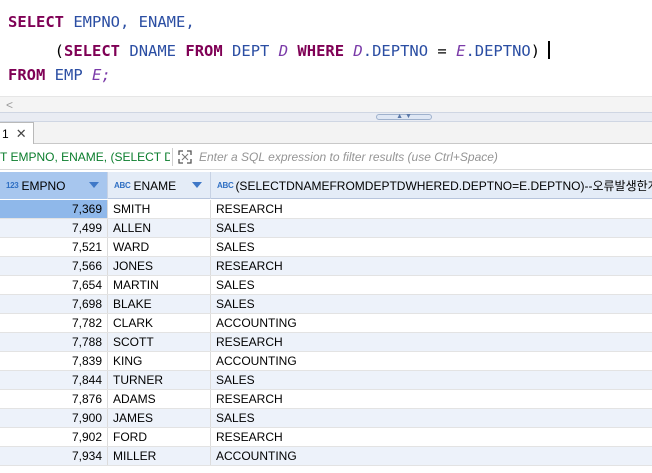 The width and height of the screenshot is (652, 473). I want to click on cell-empno: 7,934, so click(54, 456).